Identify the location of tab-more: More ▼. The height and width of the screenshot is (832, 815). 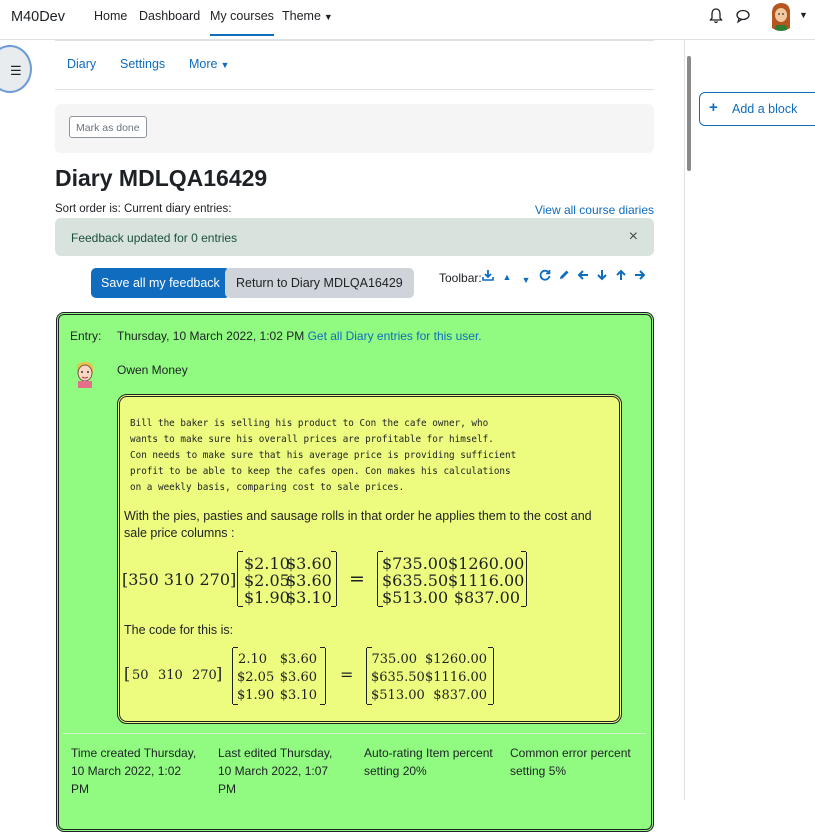
(209, 64).